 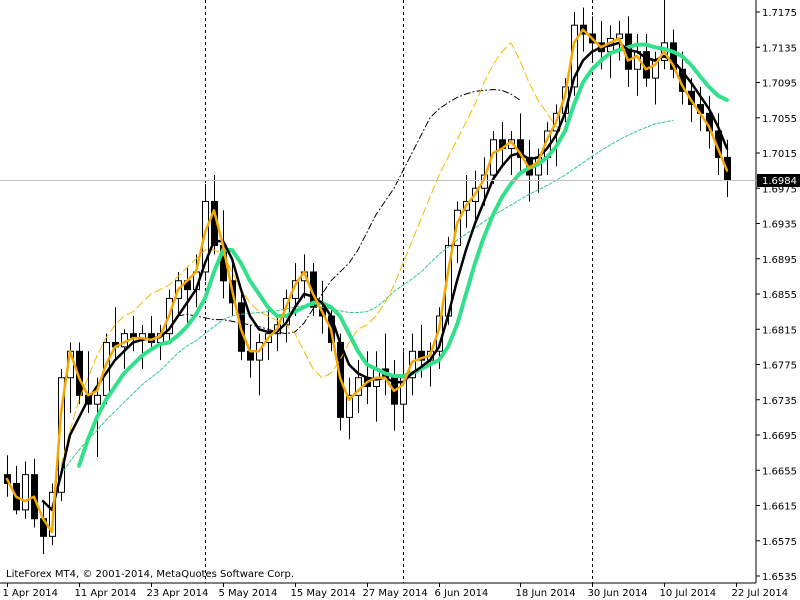 What do you see at coordinates (106, 593) in the screenshot?
I see `time-tick-label: 11 Apr 2014` at bounding box center [106, 593].